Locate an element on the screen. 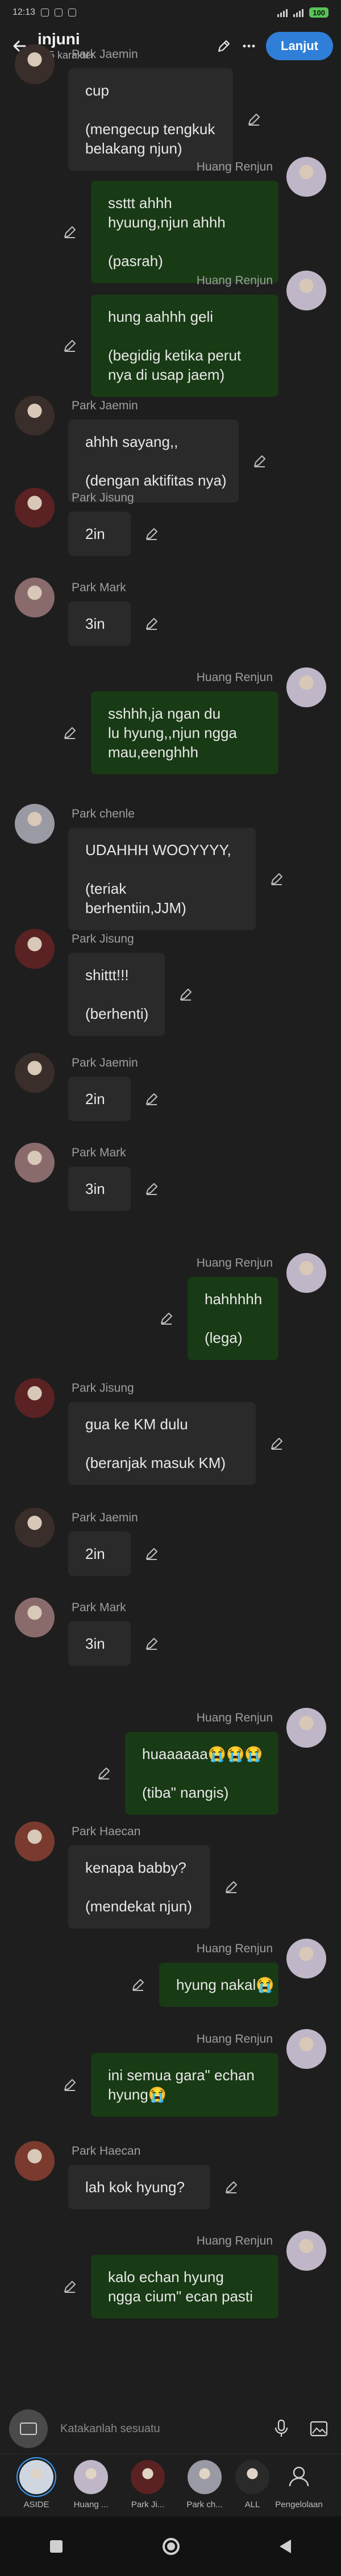 Image resolution: width=341 pixels, height=2576 pixels. composer: Katakanlah sesuatu is located at coordinates (170, 2429).